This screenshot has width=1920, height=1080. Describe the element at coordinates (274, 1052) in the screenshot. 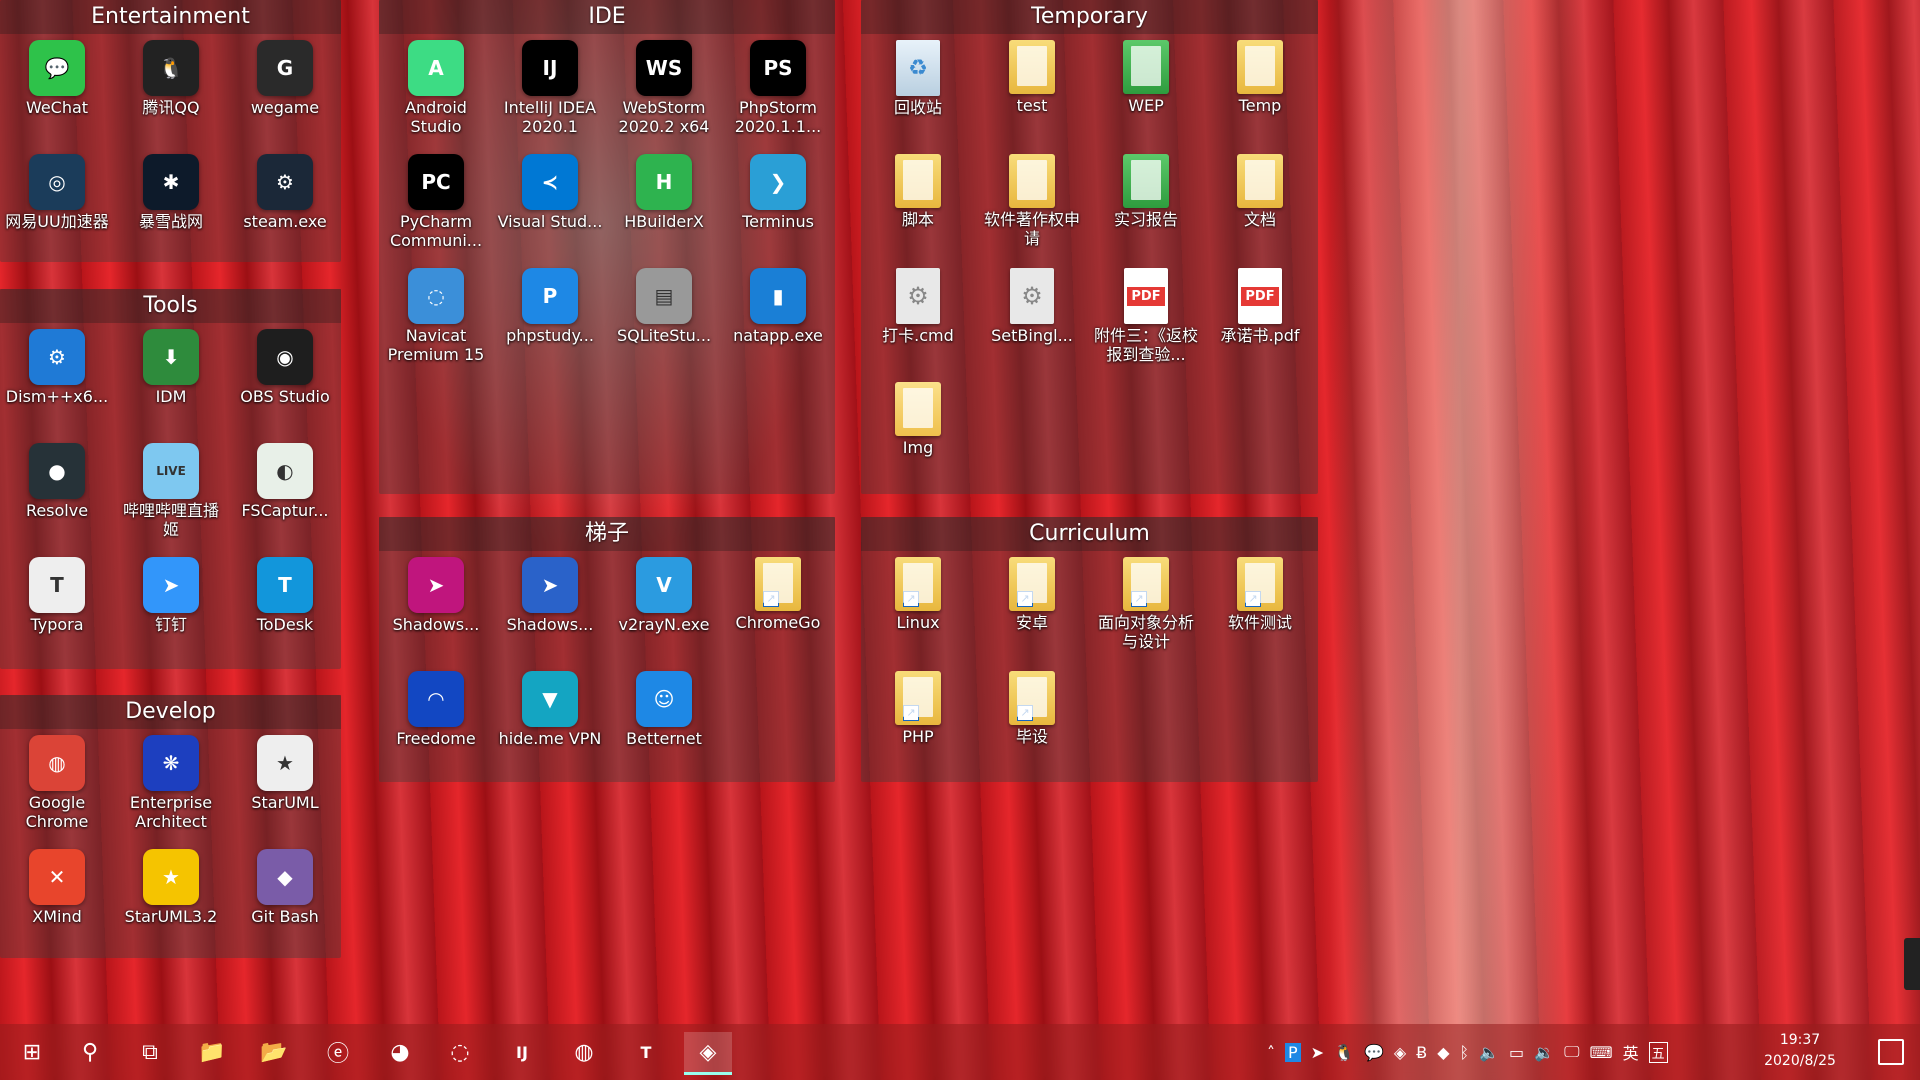

I see `file-explorer-beta-icon: 📂` at that location.